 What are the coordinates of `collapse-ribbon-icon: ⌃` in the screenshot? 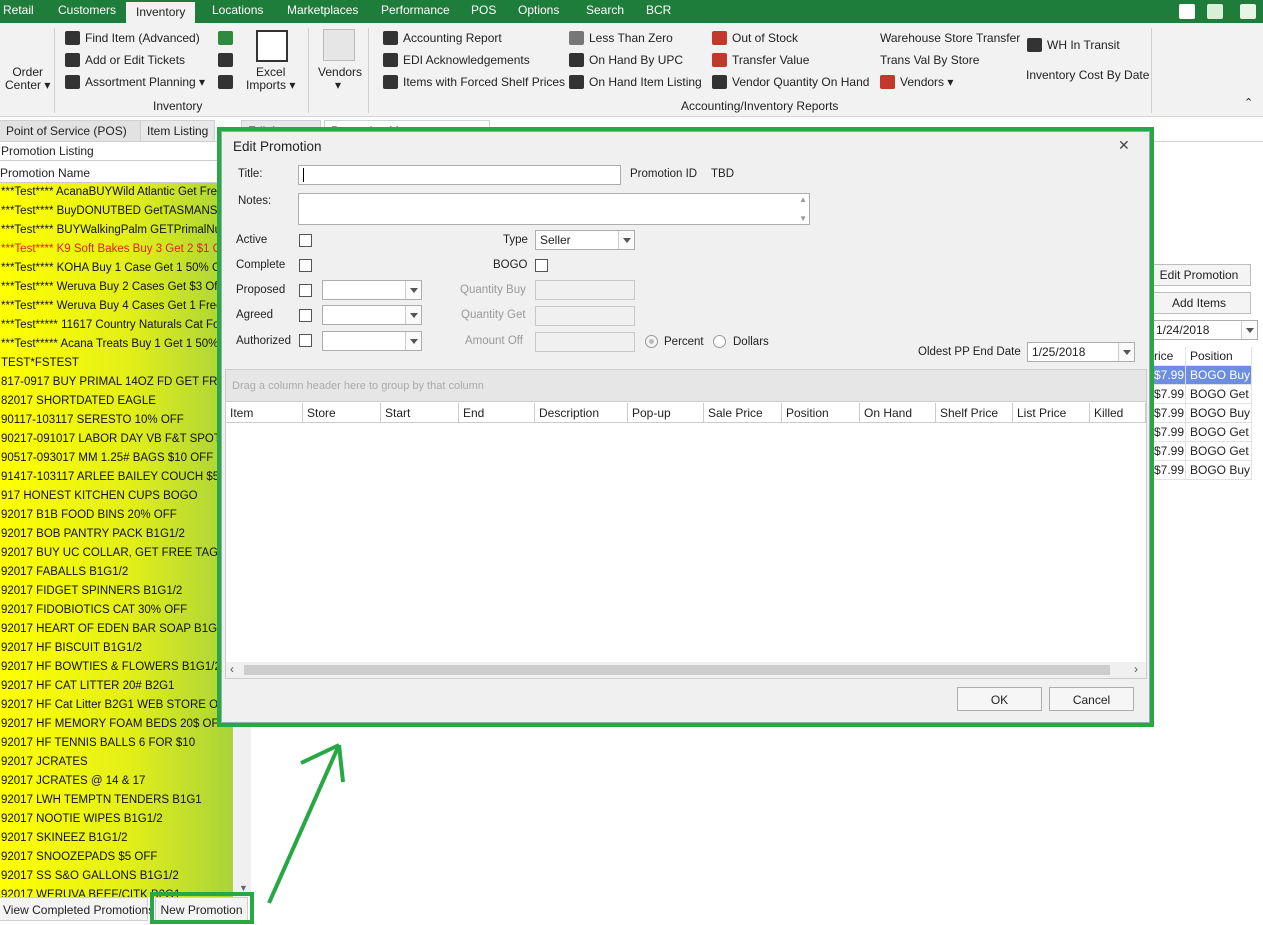 It's located at (1248, 102).